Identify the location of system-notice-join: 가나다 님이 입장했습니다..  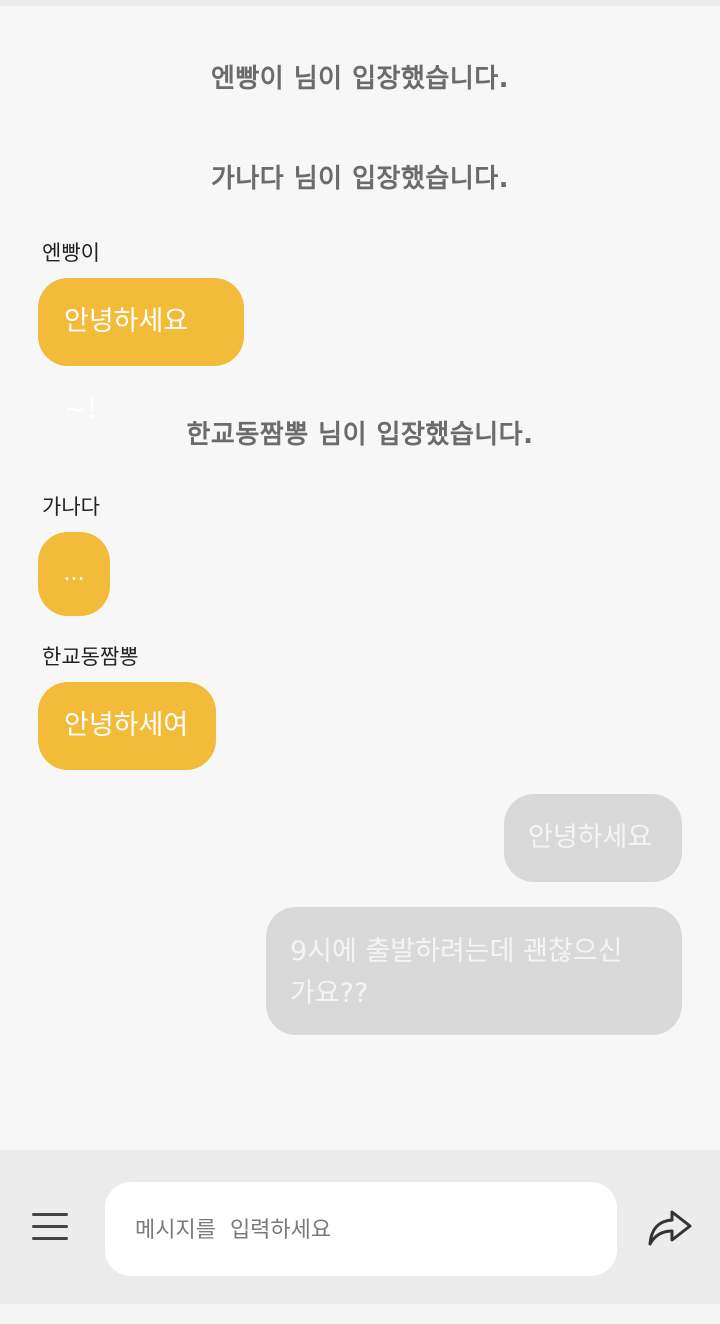
(360, 179).